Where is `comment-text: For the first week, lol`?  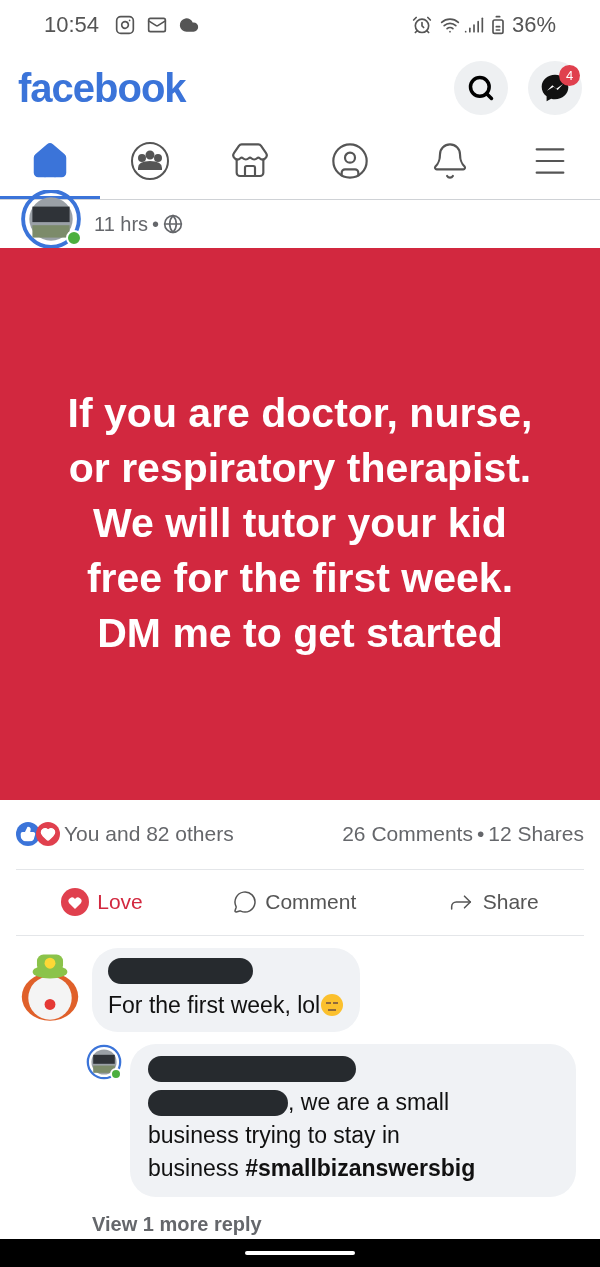 comment-text: For the first week, lol is located at coordinates (214, 1005).